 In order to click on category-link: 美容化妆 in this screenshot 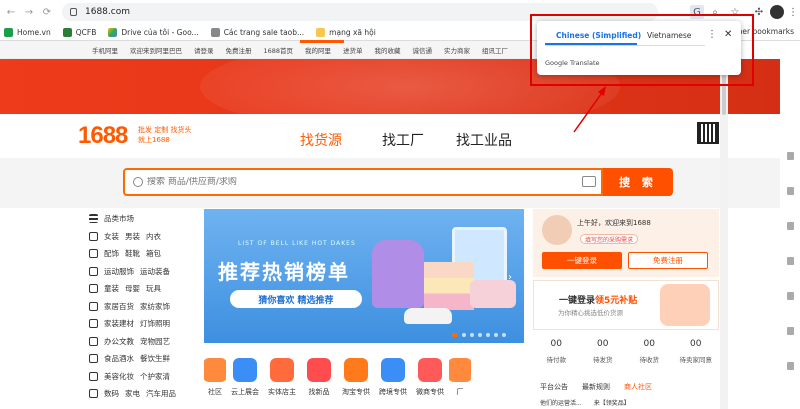, I will do `click(119, 376)`.